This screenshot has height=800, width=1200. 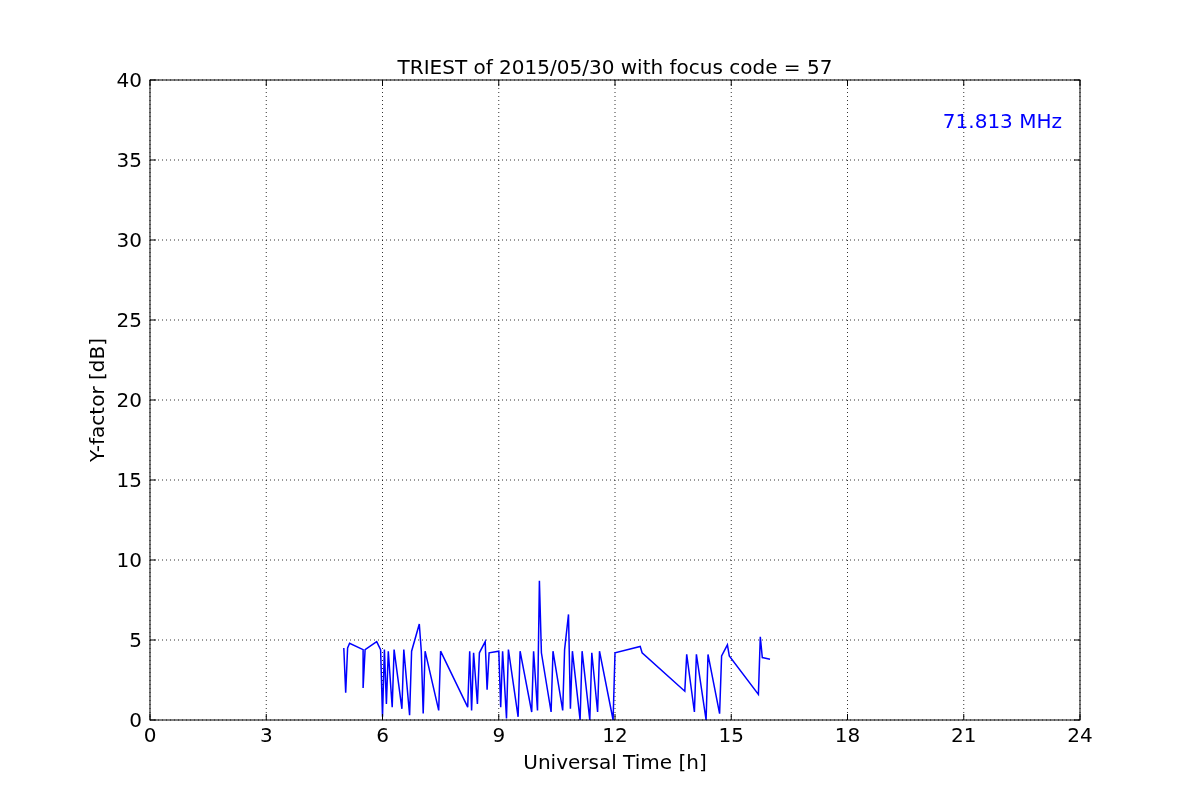 What do you see at coordinates (847, 735) in the screenshot?
I see `x-tick-label: 18` at bounding box center [847, 735].